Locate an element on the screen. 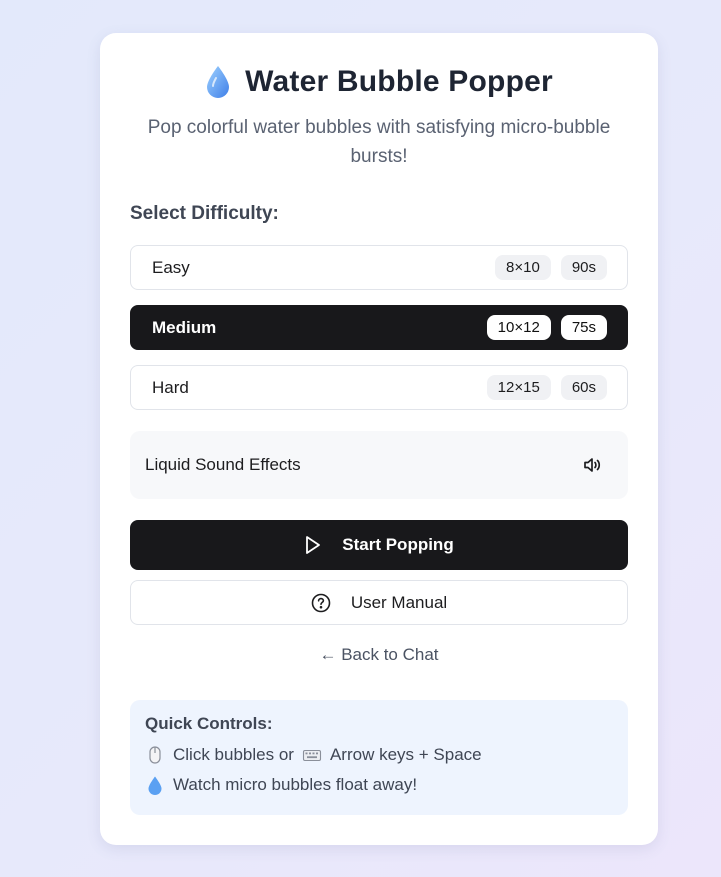 The height and width of the screenshot is (877, 721). page-title: Water Bubble Popper is located at coordinates (379, 82).